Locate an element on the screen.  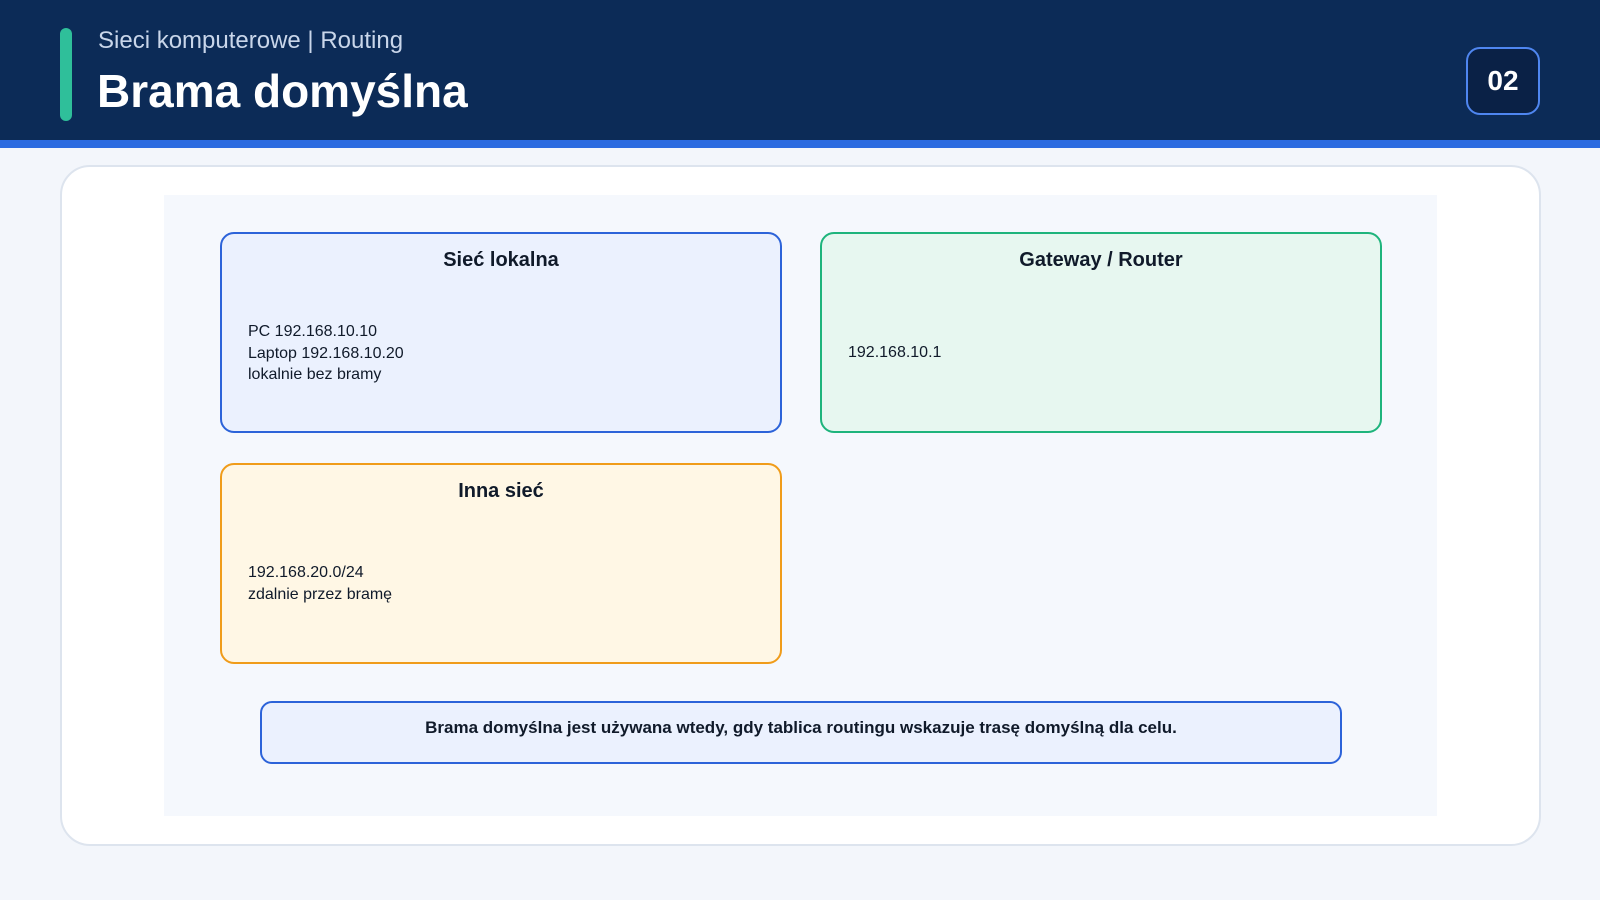
page-number-badge: 02 is located at coordinates (1503, 81).